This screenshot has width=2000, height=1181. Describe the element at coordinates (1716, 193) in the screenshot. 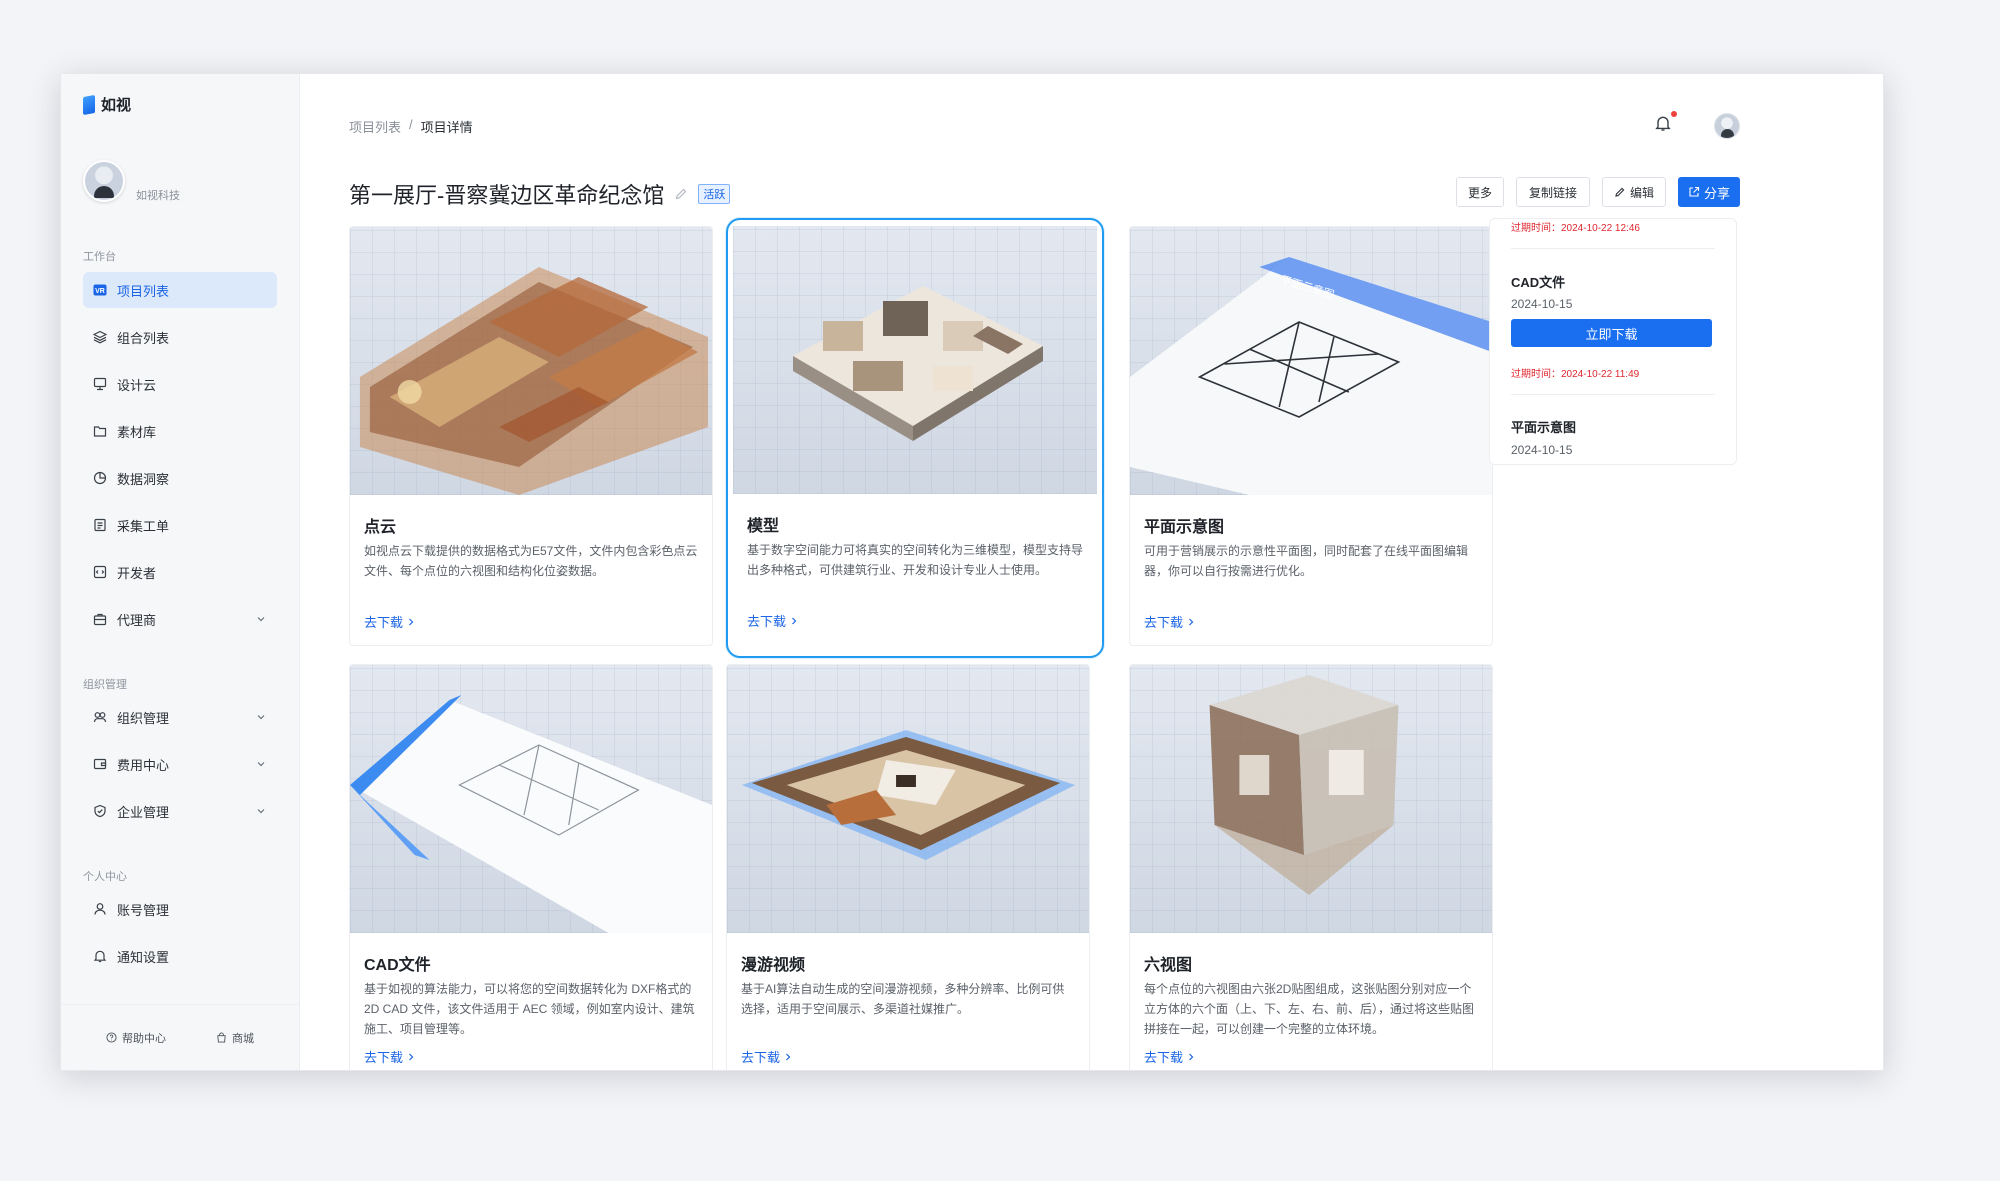

I see `share-label: 分享` at that location.